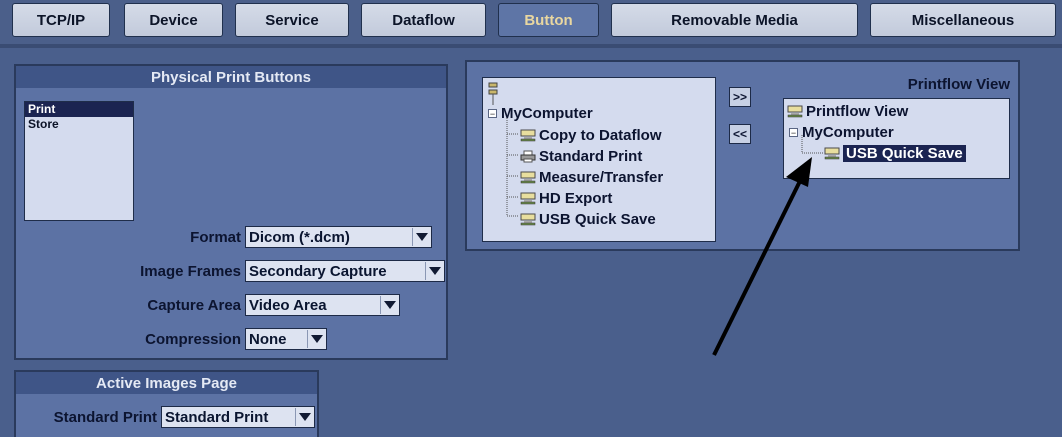 The image size is (1062, 437). Describe the element at coordinates (105, 417) in the screenshot. I see `standard-print-label: Standard Print` at that location.